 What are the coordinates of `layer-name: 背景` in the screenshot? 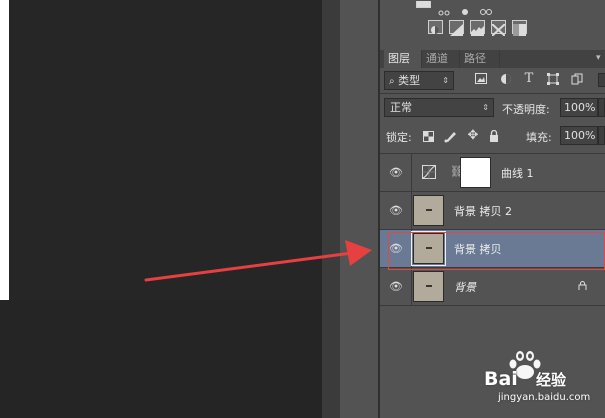 It's located at (465, 287).